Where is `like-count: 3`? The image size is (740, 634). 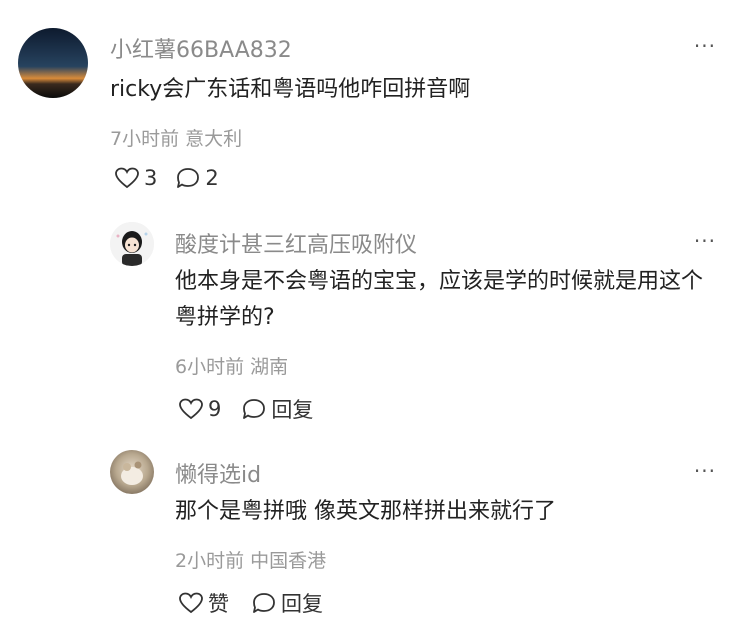 like-count: 3 is located at coordinates (151, 178).